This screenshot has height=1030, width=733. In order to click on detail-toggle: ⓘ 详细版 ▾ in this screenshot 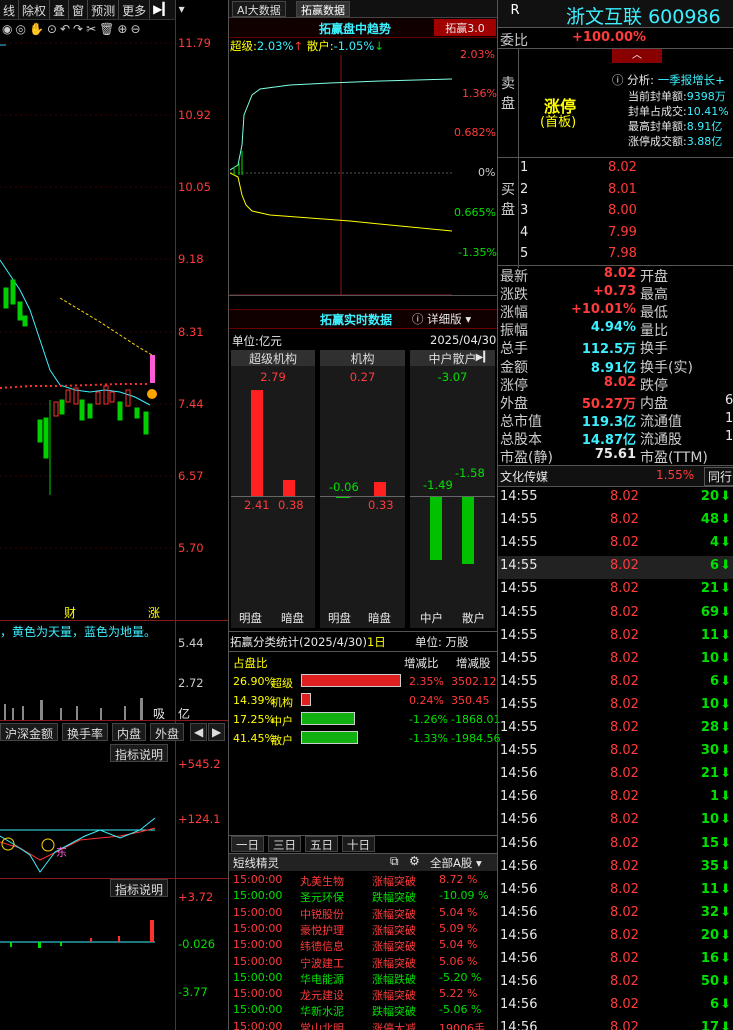, I will do `click(441, 319)`.